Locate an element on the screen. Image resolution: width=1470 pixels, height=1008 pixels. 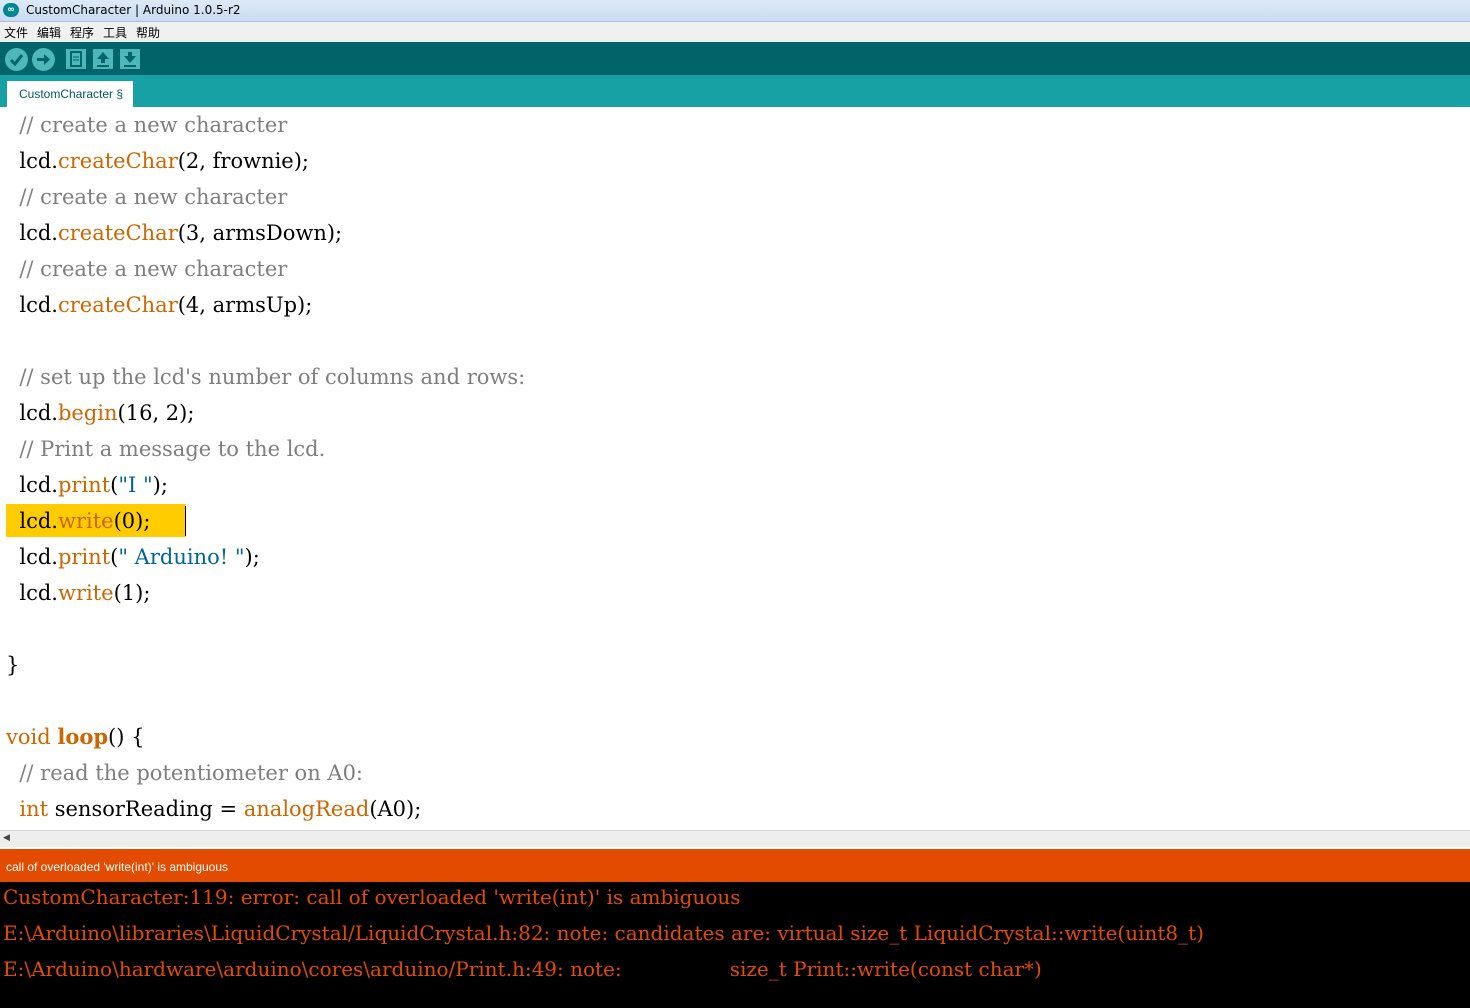
code-token: () { is located at coordinates (126, 737).